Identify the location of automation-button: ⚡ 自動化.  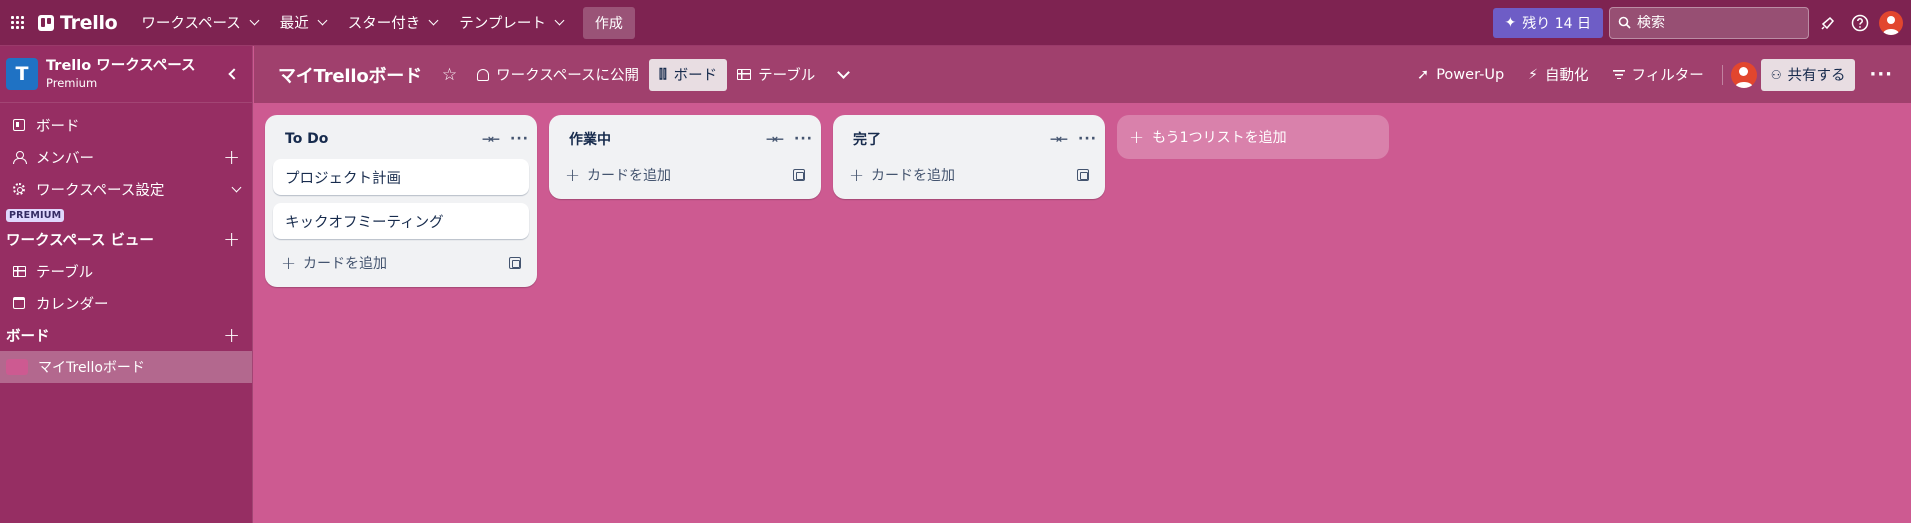
(1558, 75).